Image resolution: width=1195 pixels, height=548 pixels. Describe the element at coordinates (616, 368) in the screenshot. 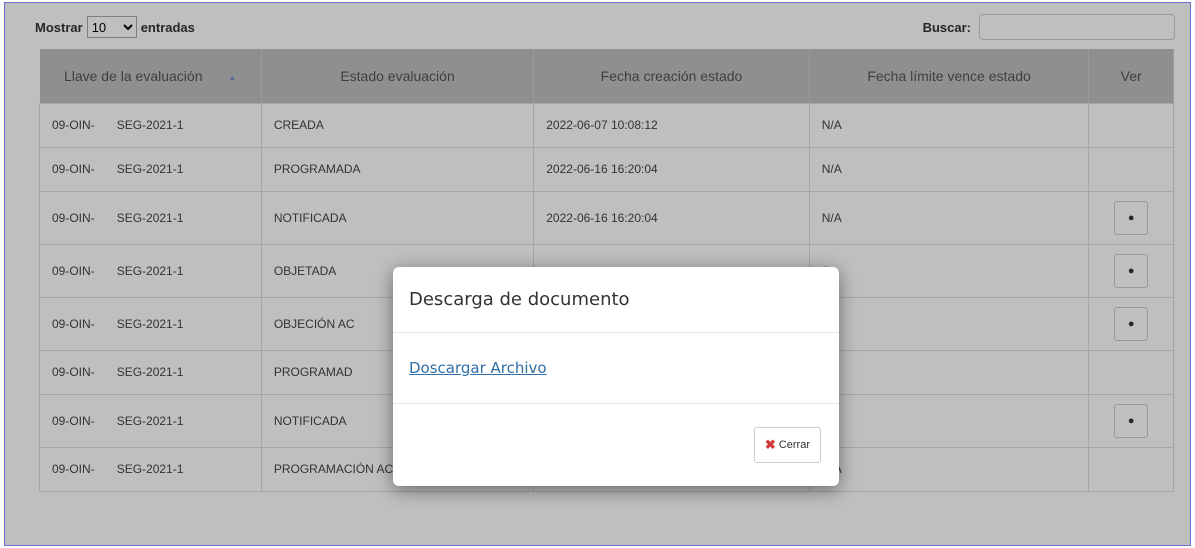

I see `modal-body: Doscargar Archivo` at that location.